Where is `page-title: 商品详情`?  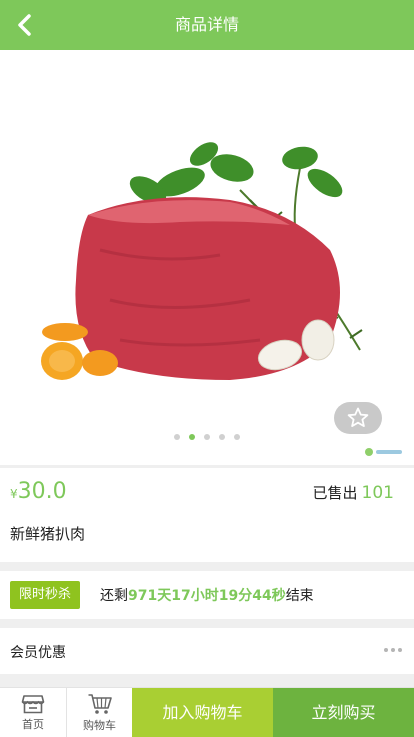 page-title: 商品详情 is located at coordinates (206, 24).